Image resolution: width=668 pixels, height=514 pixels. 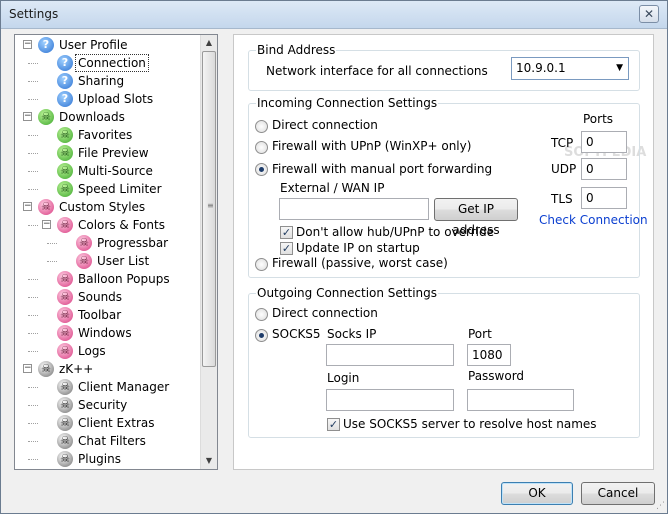 I want to click on resize-grip-icon: ⋰, so click(x=660, y=506).